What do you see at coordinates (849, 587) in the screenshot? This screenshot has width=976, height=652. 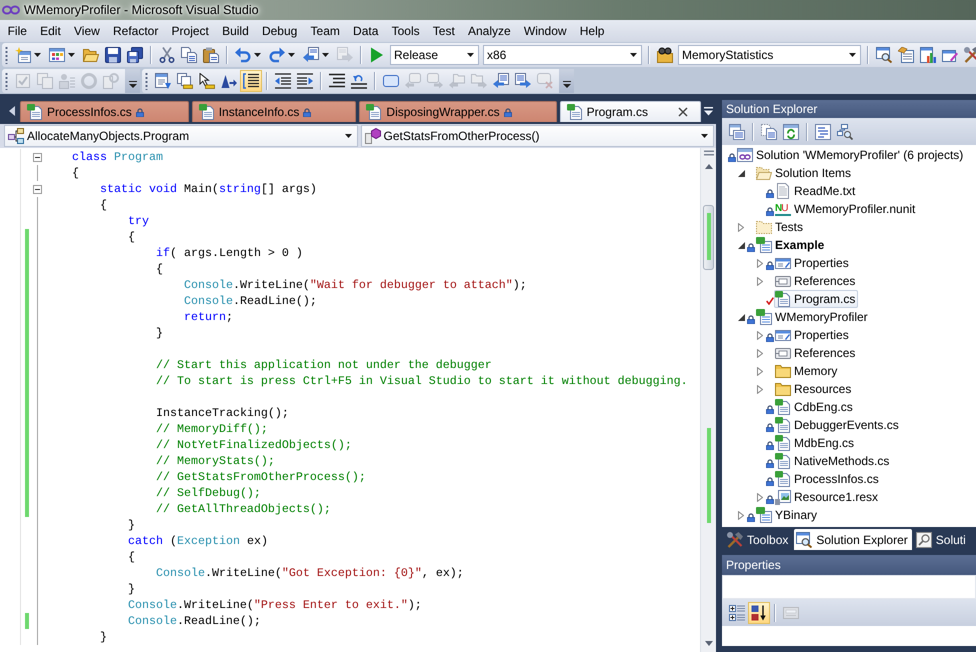 I see `object-selector-field` at bounding box center [849, 587].